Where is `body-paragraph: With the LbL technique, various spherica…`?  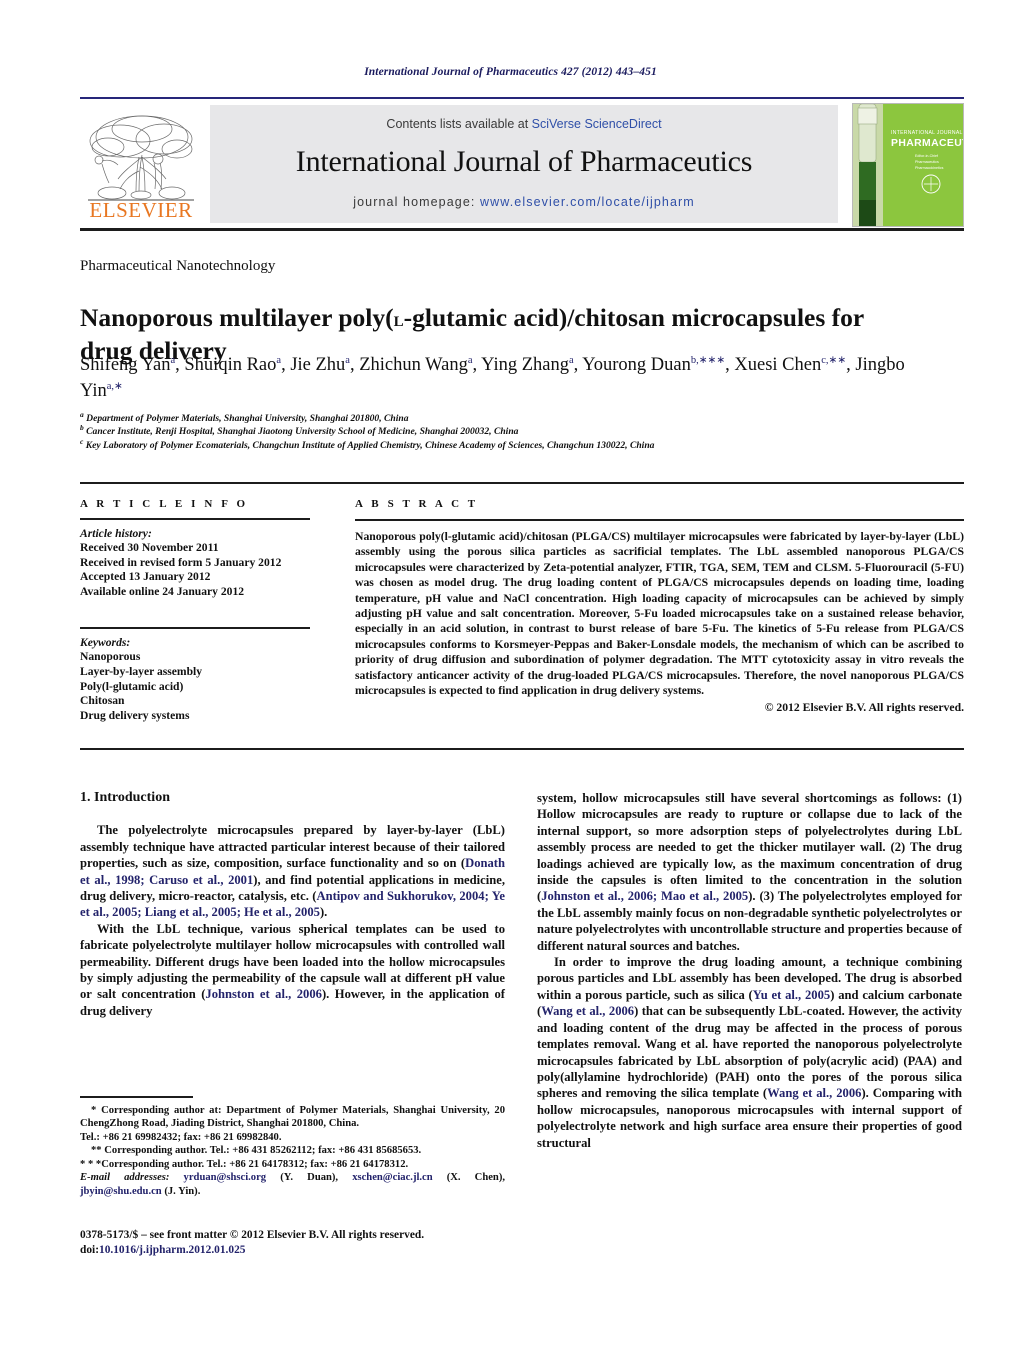
body-paragraph: With the LbL technique, various spherica… is located at coordinates (292, 970).